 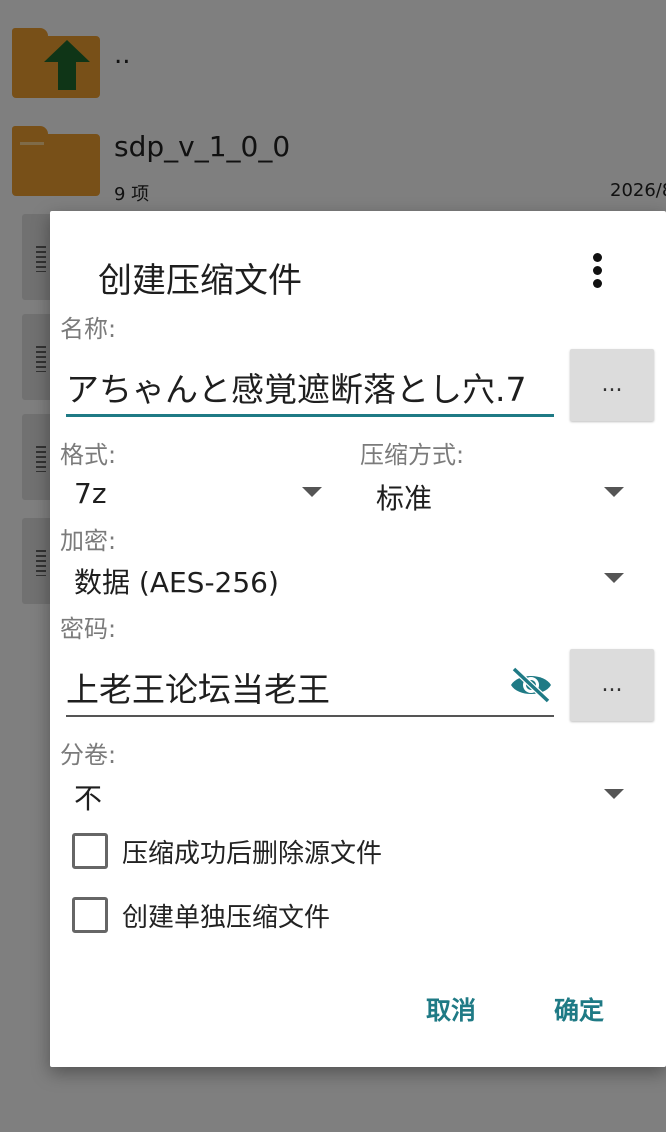 What do you see at coordinates (252, 851) in the screenshot?
I see `delete-source-label: 压缩成功后删除源文件` at bounding box center [252, 851].